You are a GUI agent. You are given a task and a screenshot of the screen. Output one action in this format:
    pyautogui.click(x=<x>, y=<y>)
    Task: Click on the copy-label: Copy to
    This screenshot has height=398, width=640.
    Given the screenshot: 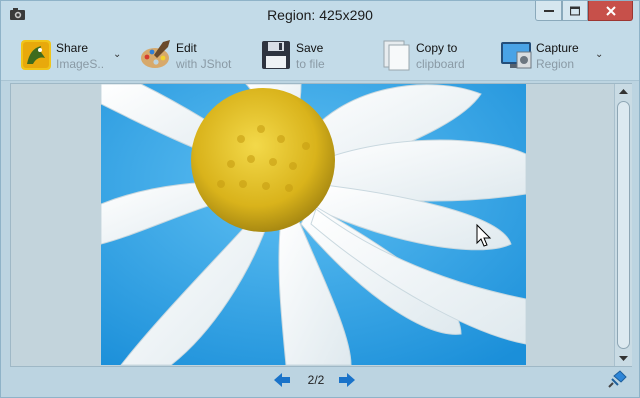 What is the action you would take?
    pyautogui.click(x=437, y=48)
    